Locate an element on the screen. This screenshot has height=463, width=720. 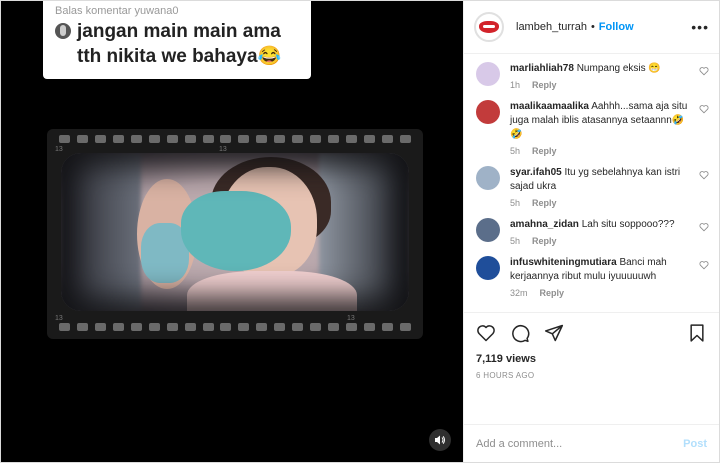
post-comment-button: Post is located at coordinates (695, 444).